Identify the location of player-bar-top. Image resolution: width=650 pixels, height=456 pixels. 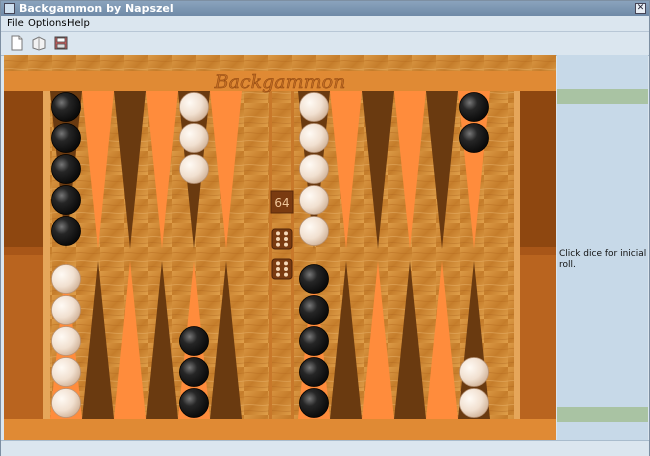
(602, 96).